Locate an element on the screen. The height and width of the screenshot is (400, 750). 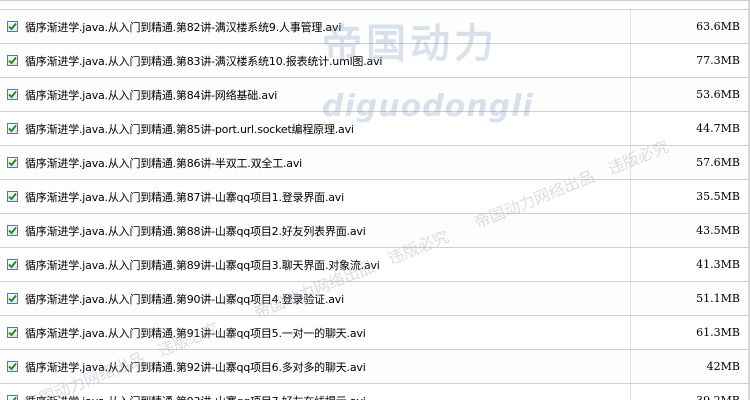
file-size: 61.3MB is located at coordinates (690, 332).